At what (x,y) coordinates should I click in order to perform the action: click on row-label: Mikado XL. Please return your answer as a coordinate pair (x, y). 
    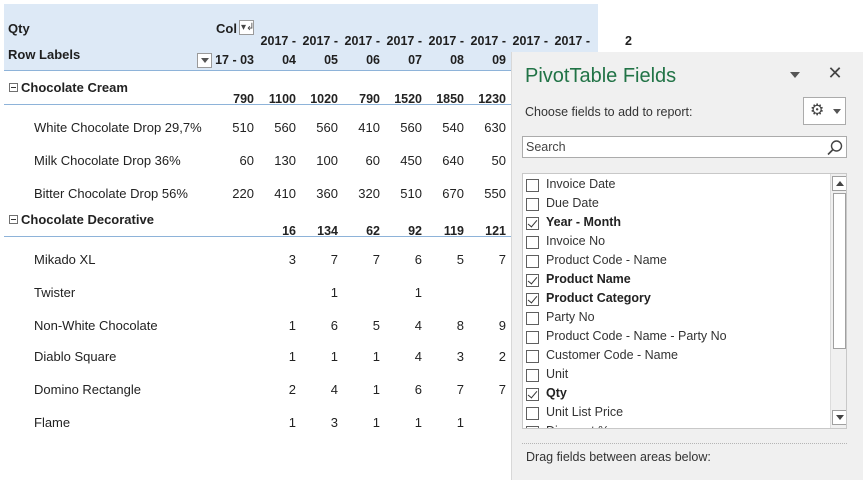
    Looking at the image, I should click on (64, 259).